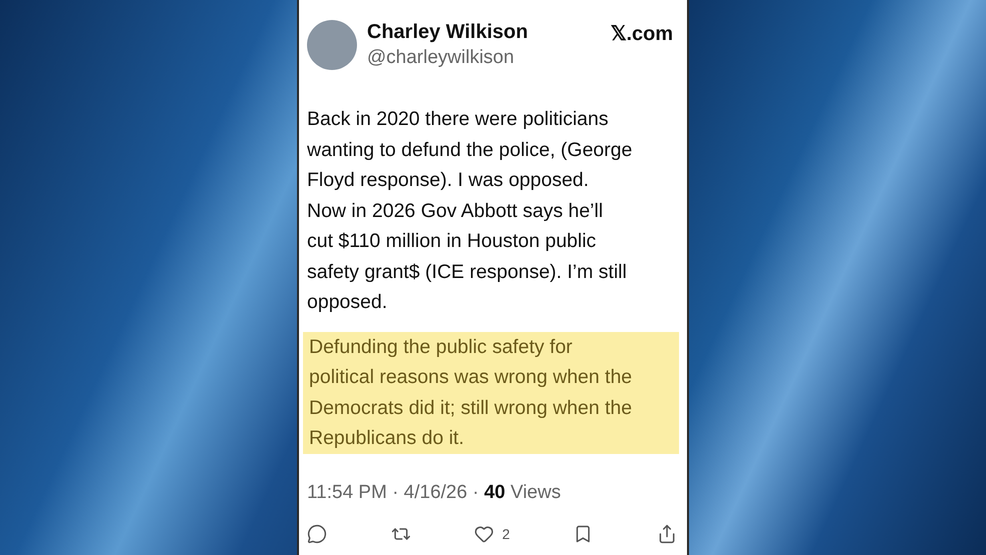 The width and height of the screenshot is (986, 555). What do you see at coordinates (448, 32) in the screenshot?
I see `author-name: Charley Wilkison` at bounding box center [448, 32].